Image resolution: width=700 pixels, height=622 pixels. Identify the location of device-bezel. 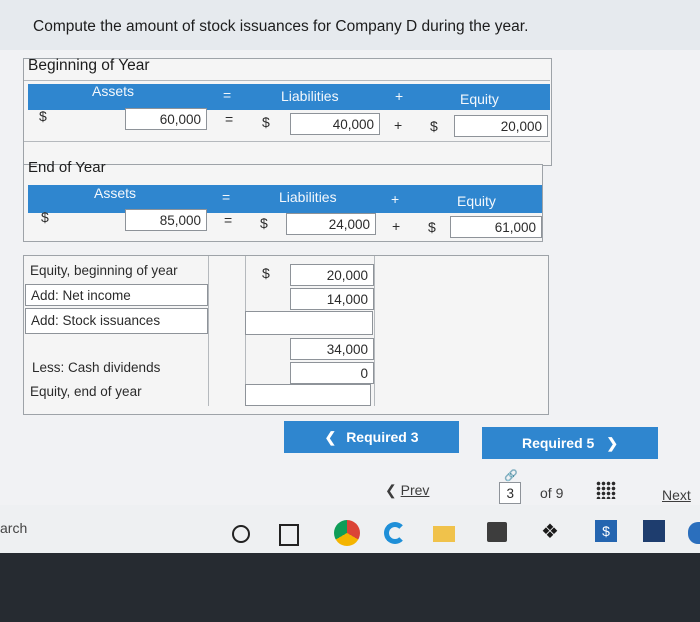
(350, 587).